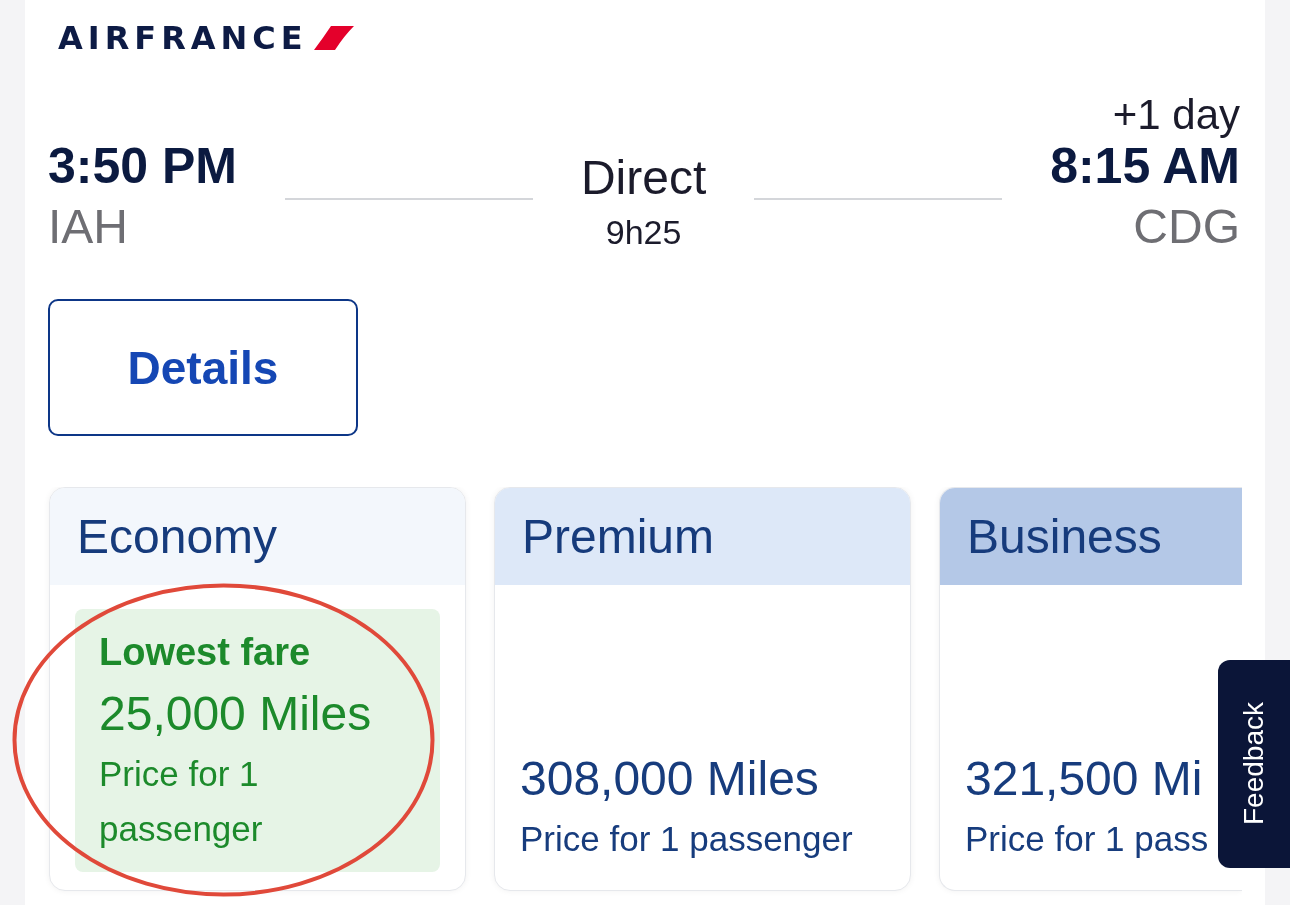  I want to click on fare-price: 25,000 Miles, so click(236, 714).